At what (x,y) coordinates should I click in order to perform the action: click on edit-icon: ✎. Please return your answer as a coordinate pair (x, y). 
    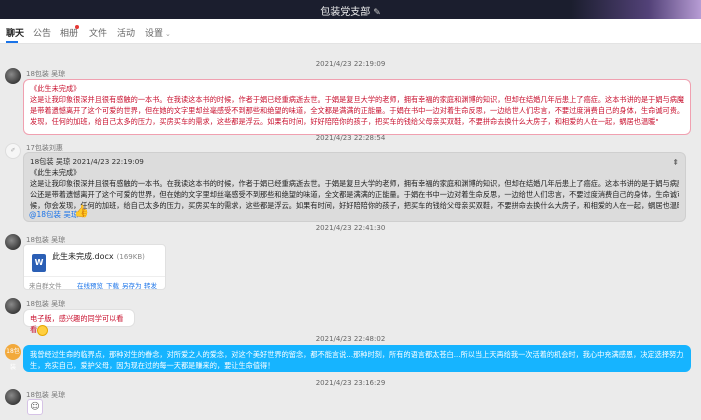
    Looking at the image, I should click on (377, 13).